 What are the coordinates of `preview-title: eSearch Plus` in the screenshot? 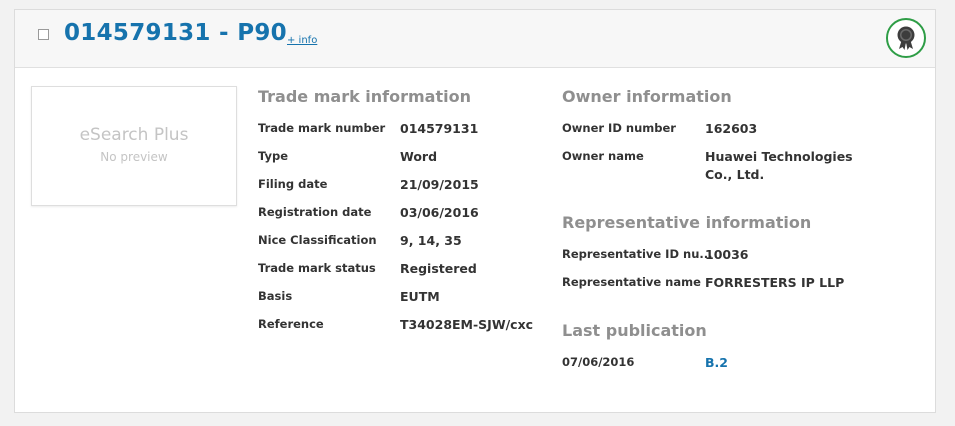 It's located at (134, 135).